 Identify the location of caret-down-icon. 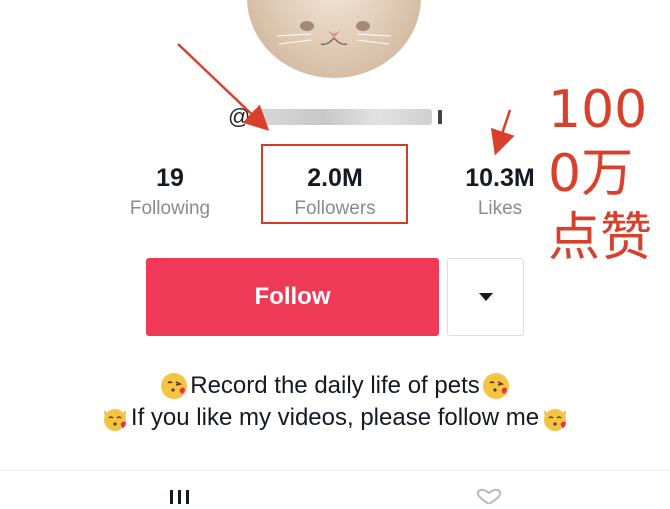
(485, 297).